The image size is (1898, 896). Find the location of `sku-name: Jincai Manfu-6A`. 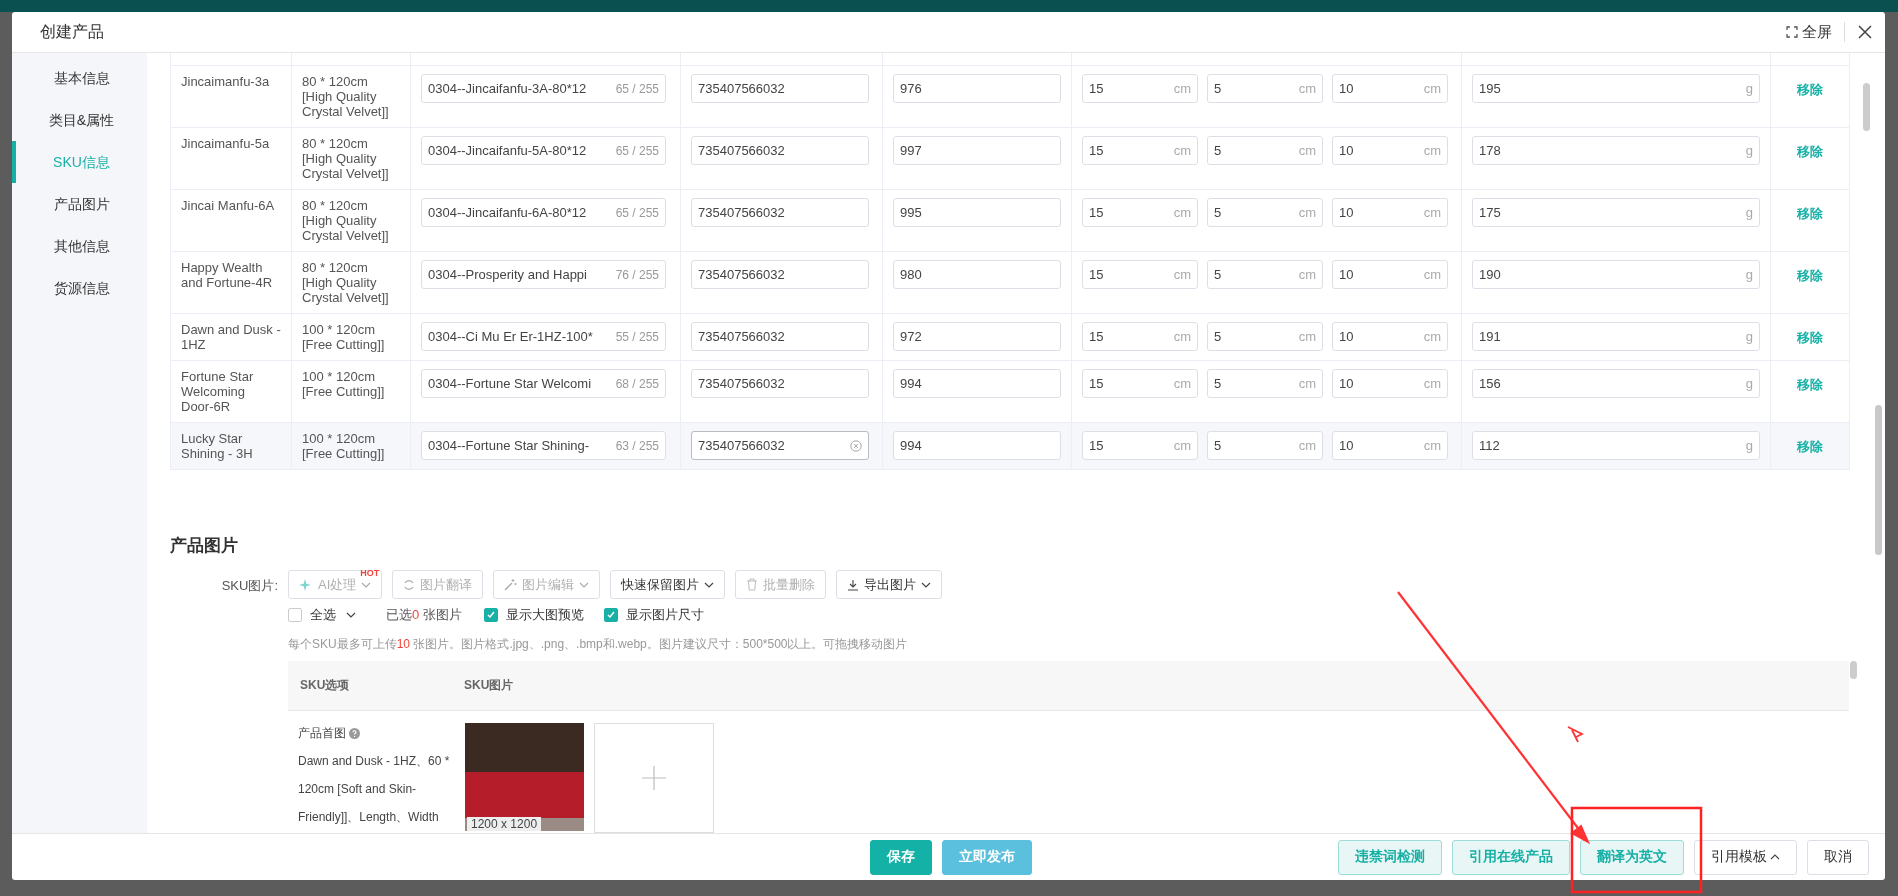

sku-name: Jincai Manfu-6A is located at coordinates (228, 205).